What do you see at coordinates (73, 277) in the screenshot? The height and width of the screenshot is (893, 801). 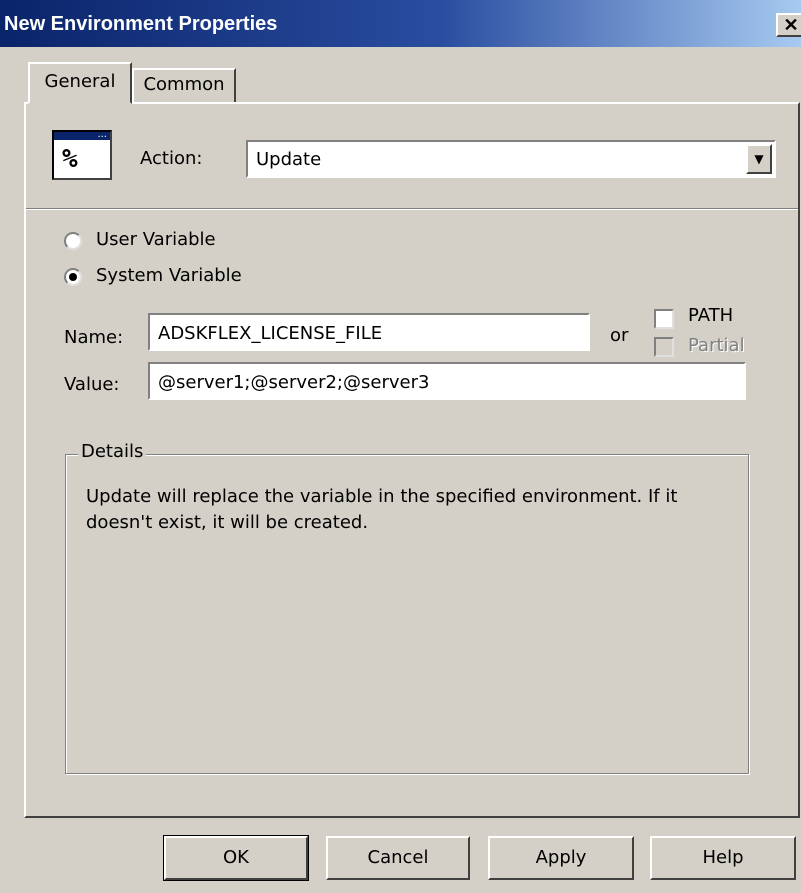 I see `system-variable-radio` at bounding box center [73, 277].